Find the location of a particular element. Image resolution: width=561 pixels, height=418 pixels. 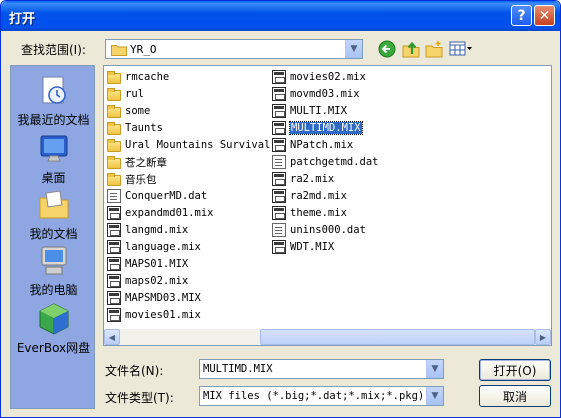

place-my-computer: 我的电脑 is located at coordinates (53, 271).